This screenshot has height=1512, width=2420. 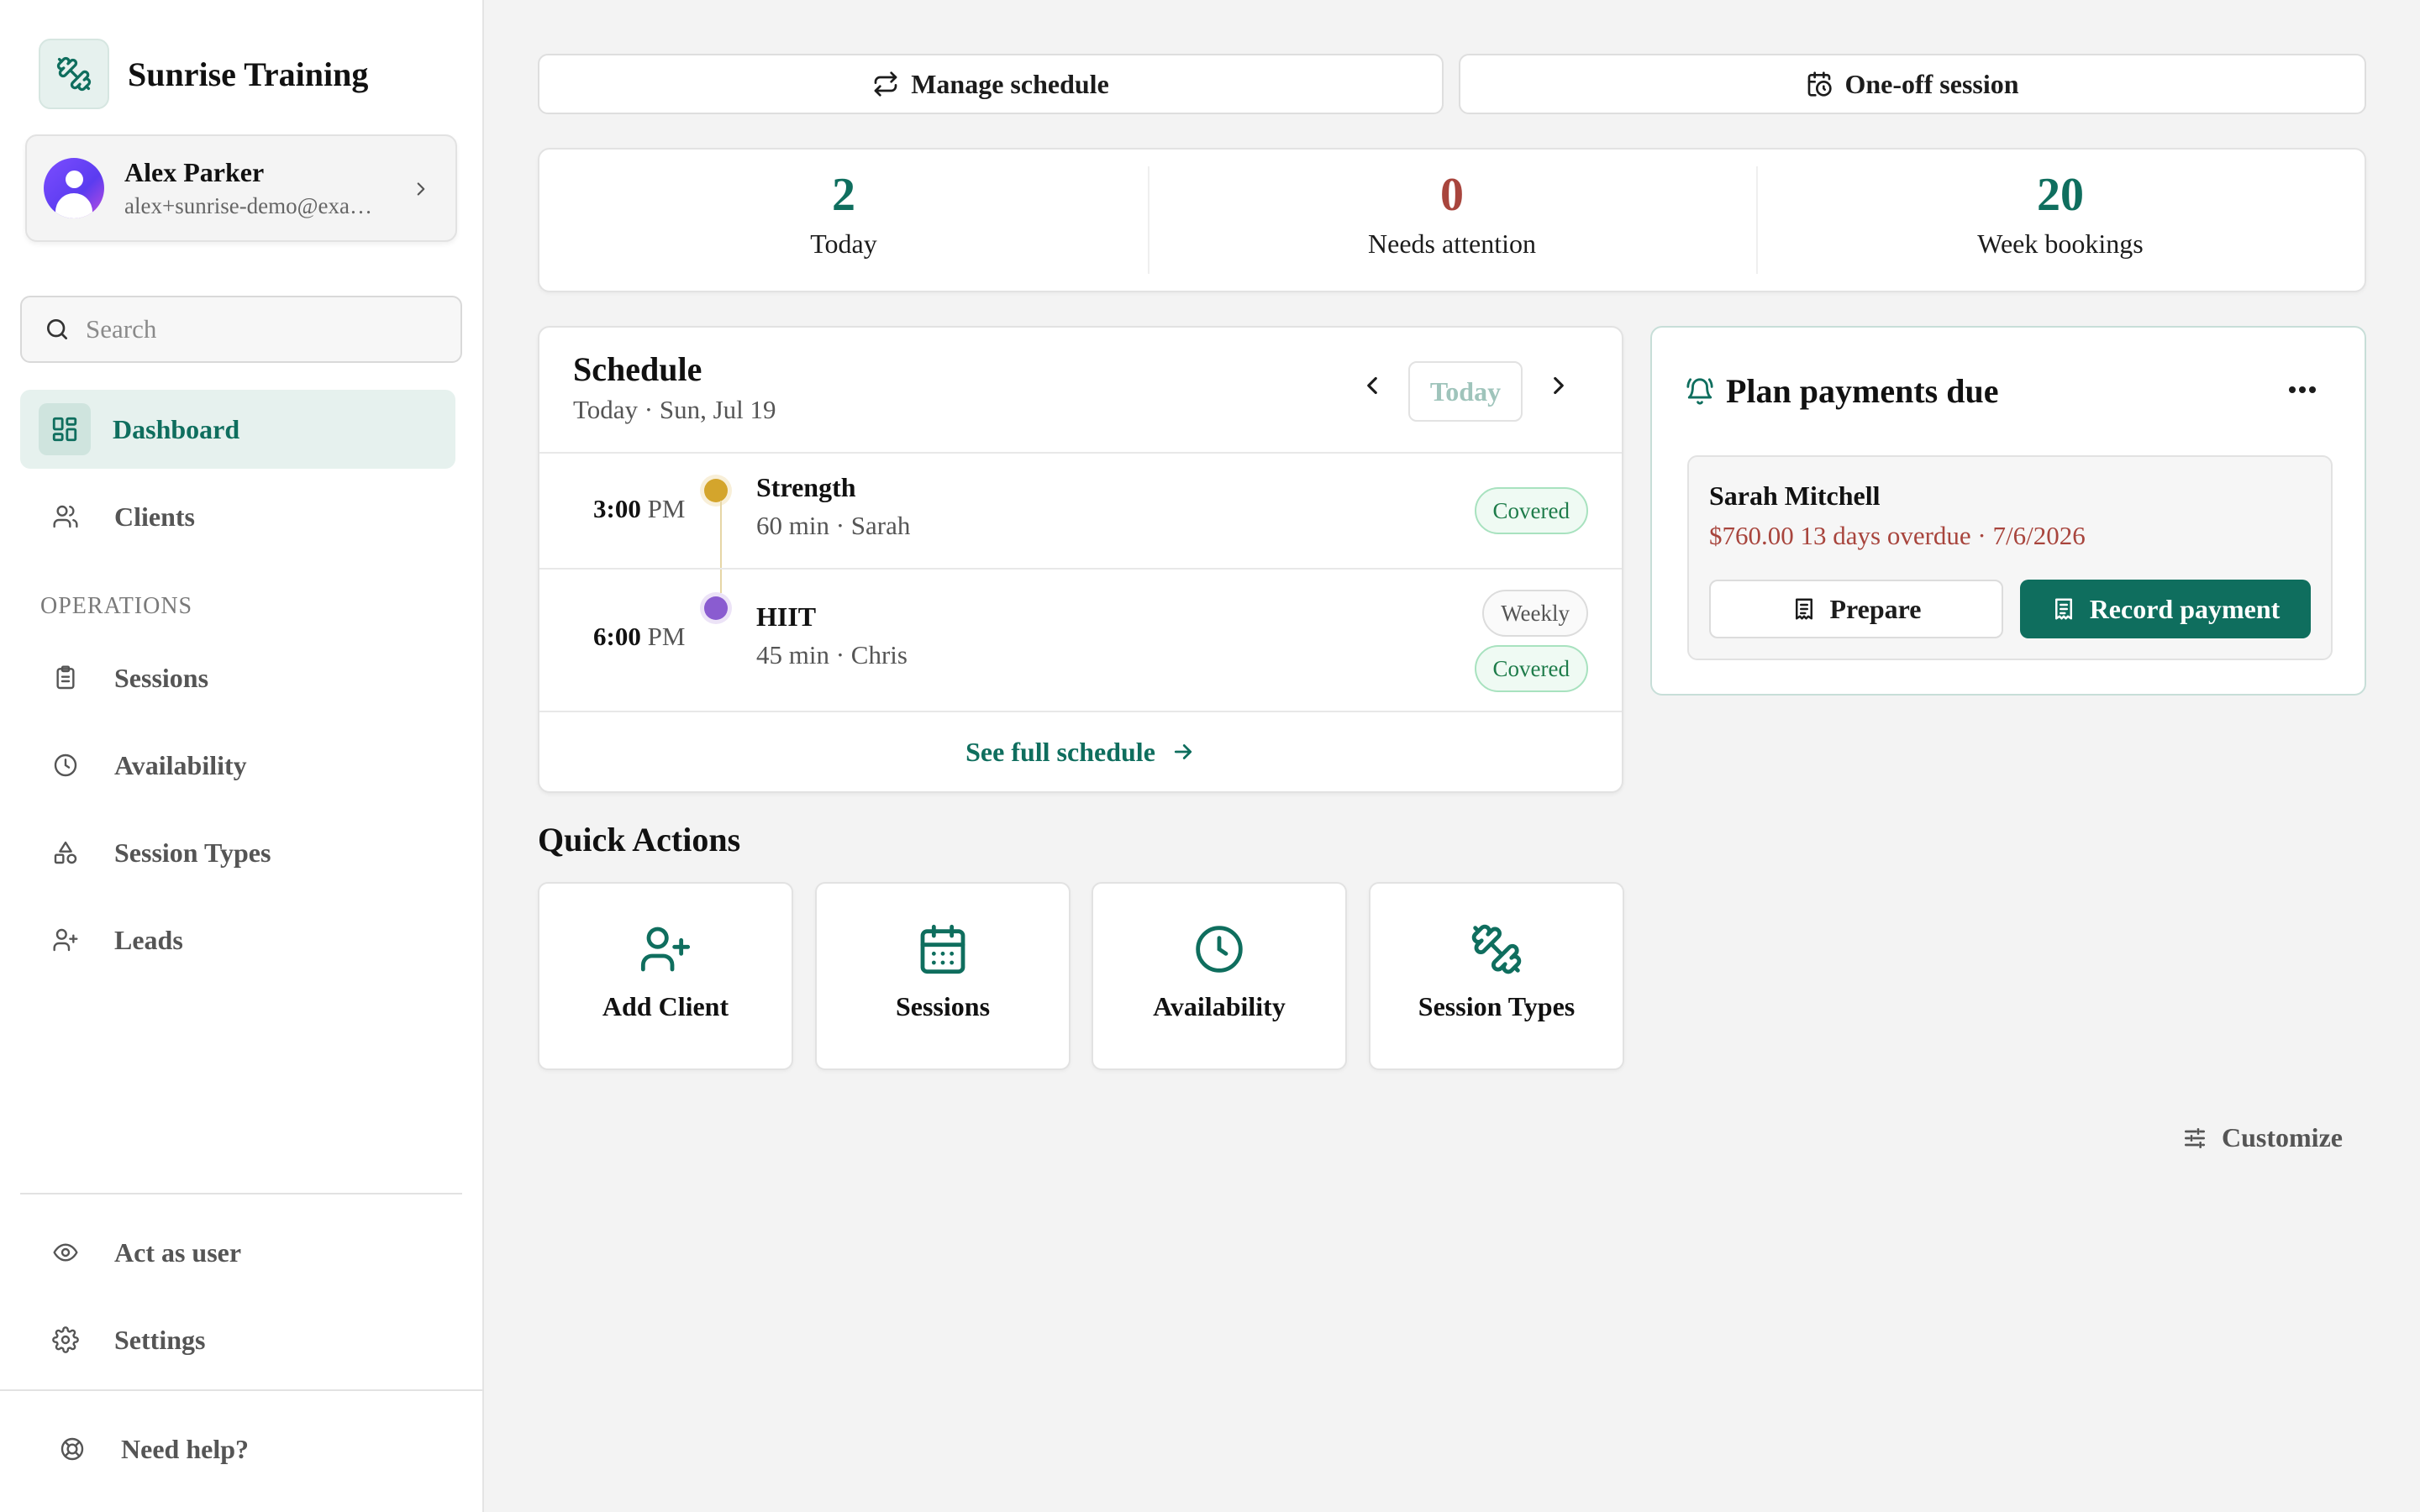 I want to click on stat-today: 2 Today, so click(x=843, y=220).